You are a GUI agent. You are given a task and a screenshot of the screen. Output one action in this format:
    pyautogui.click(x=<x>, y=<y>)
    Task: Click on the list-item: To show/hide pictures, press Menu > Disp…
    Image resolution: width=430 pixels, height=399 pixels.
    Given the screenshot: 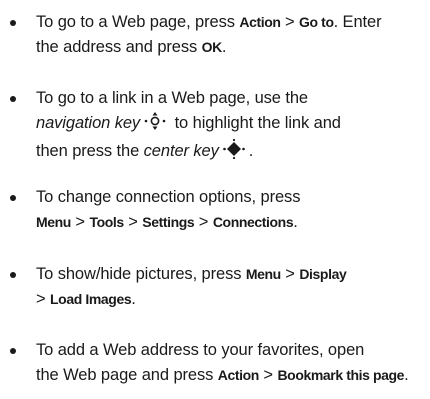 What is the action you would take?
    pyautogui.click(x=215, y=287)
    